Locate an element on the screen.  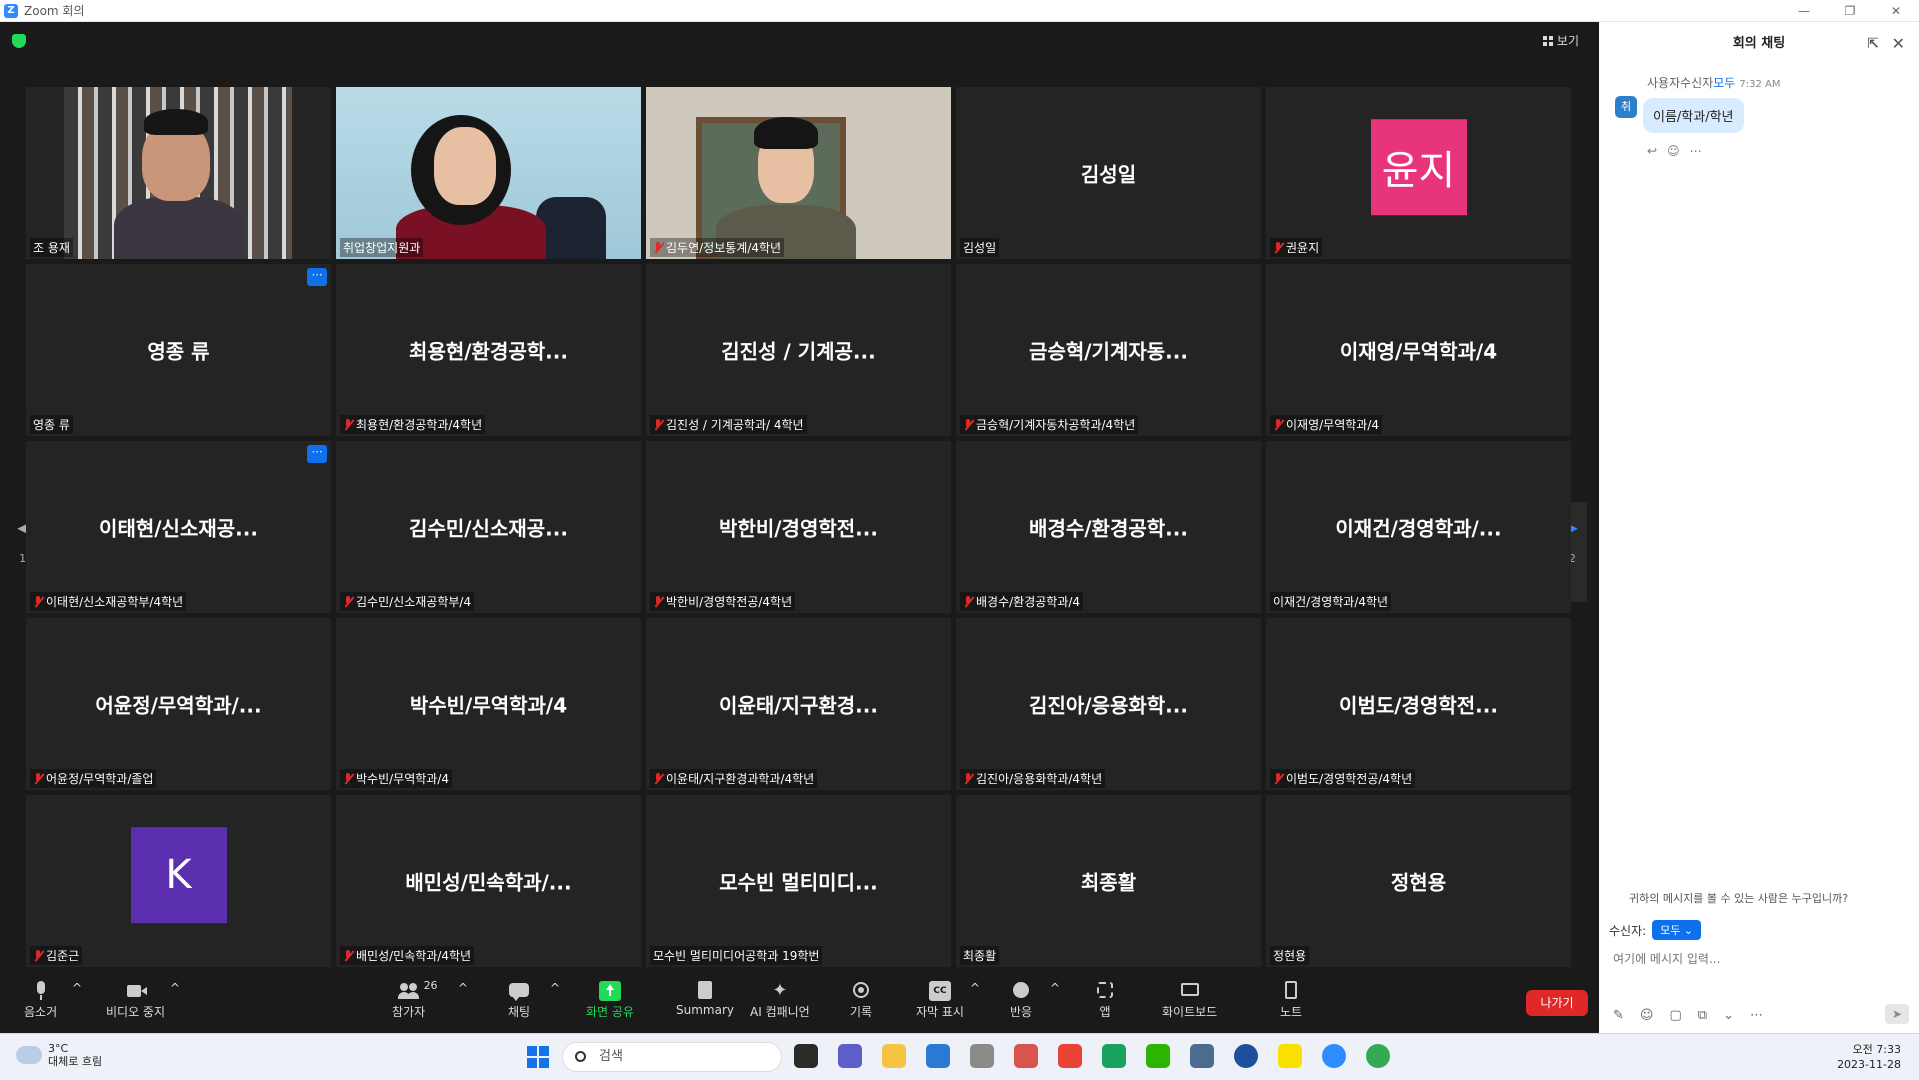
message-meta: 사용자수신자모두 7:32 AM is located at coordinates (1713, 82).